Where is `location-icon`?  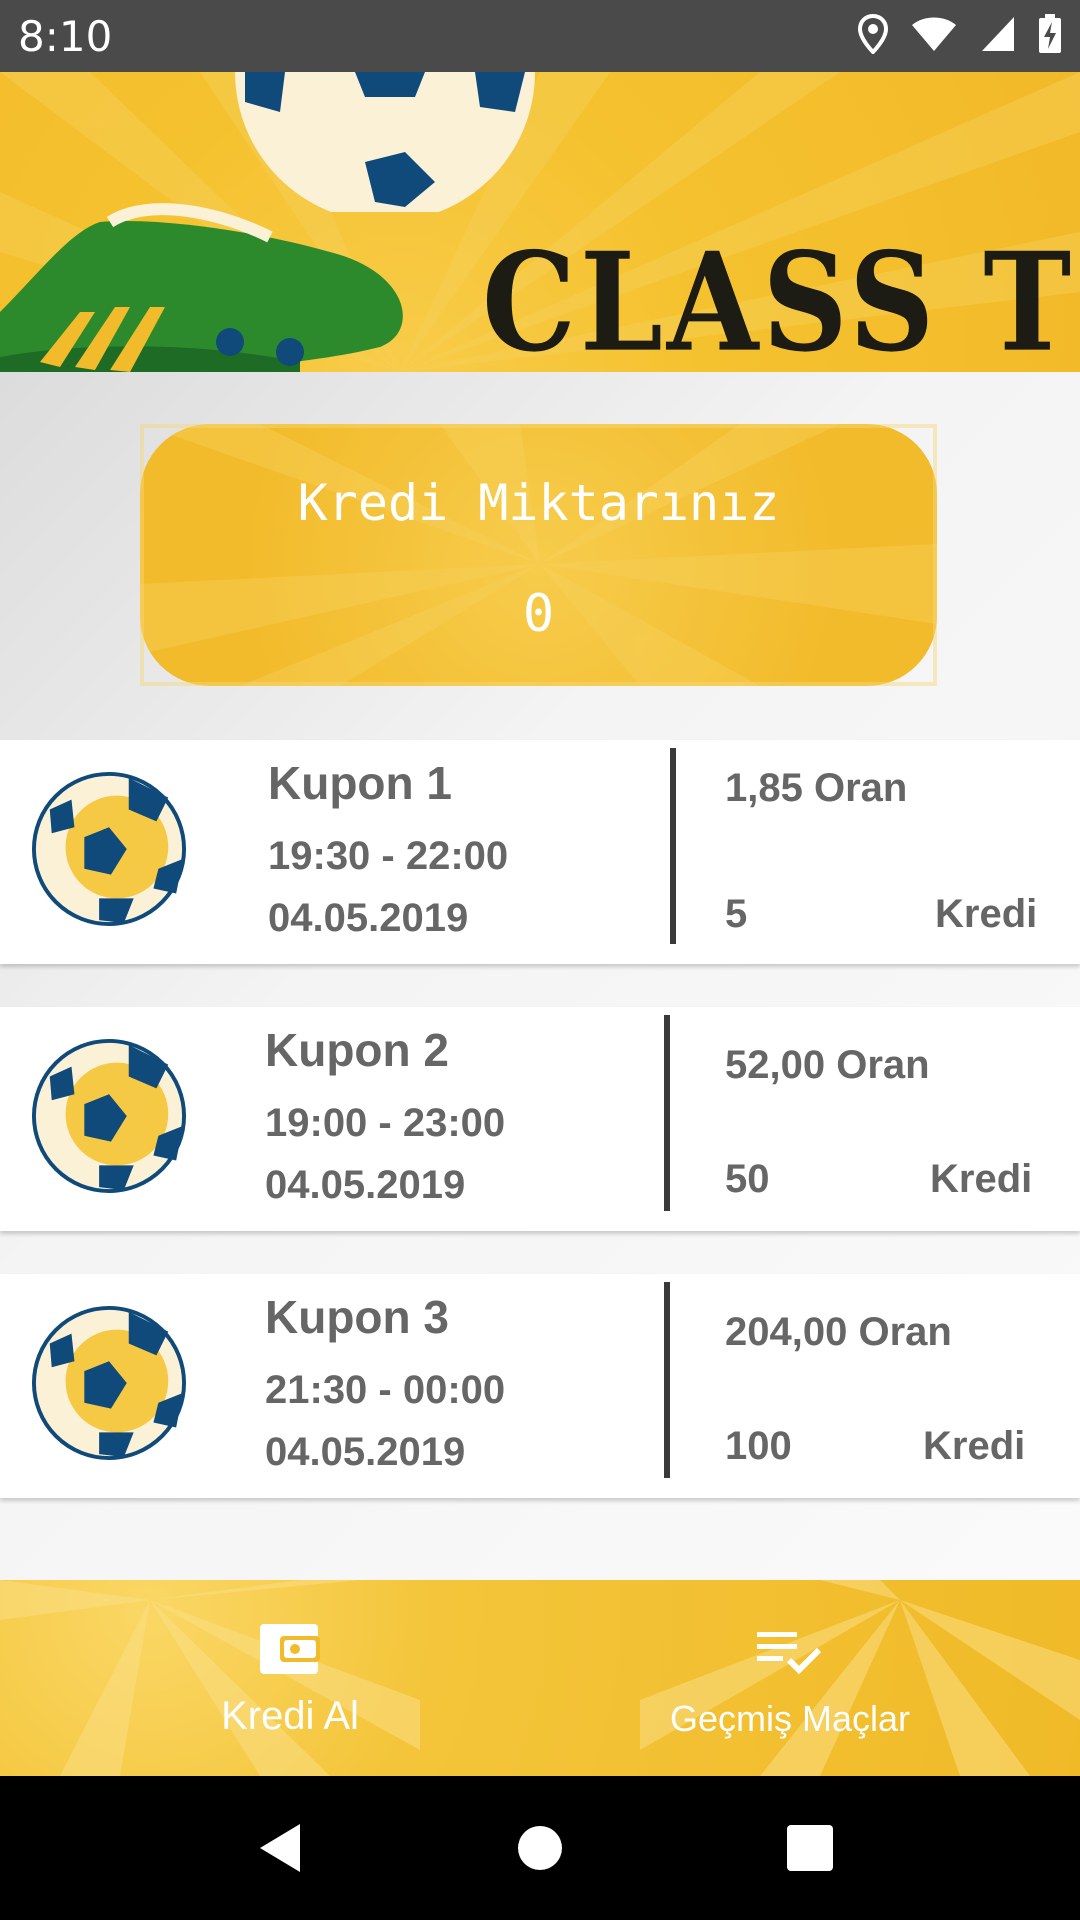 location-icon is located at coordinates (873, 34).